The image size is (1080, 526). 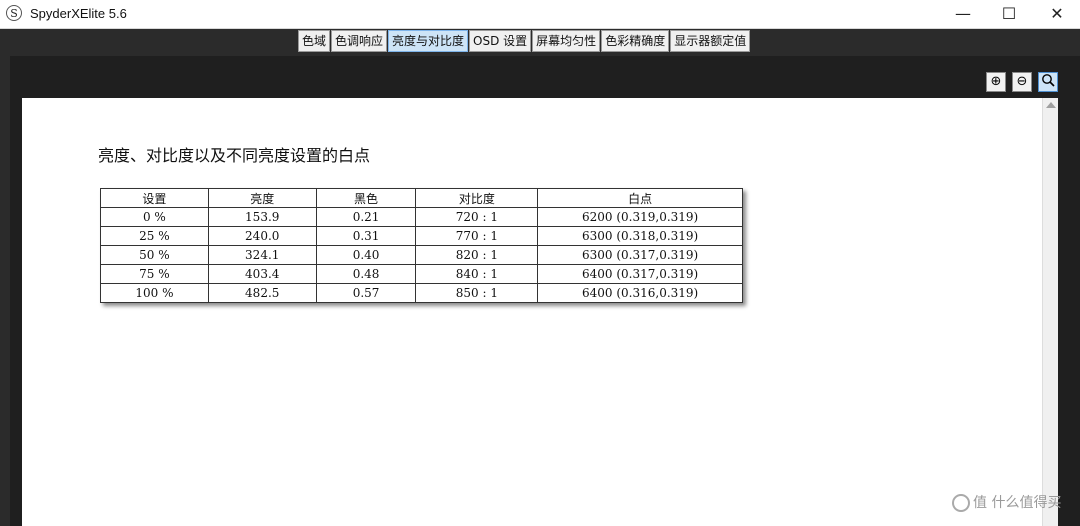 I want to click on table-cell: 25 %, so click(x=154, y=236).